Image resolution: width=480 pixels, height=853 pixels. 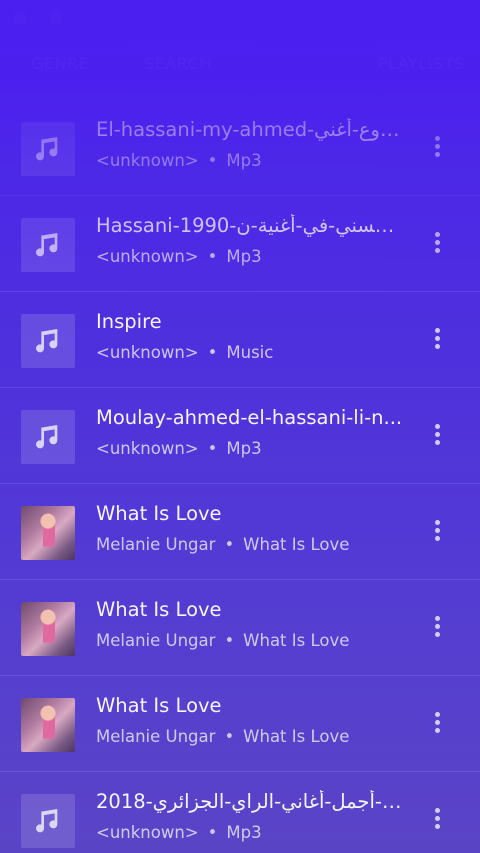 I want to click on tab-genre: GENRE, so click(x=60, y=63).